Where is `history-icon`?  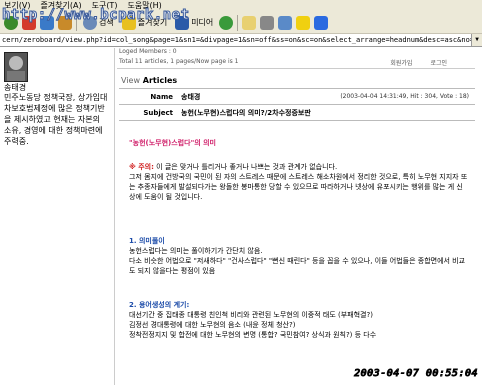
history-icon is located at coordinates (226, 22).